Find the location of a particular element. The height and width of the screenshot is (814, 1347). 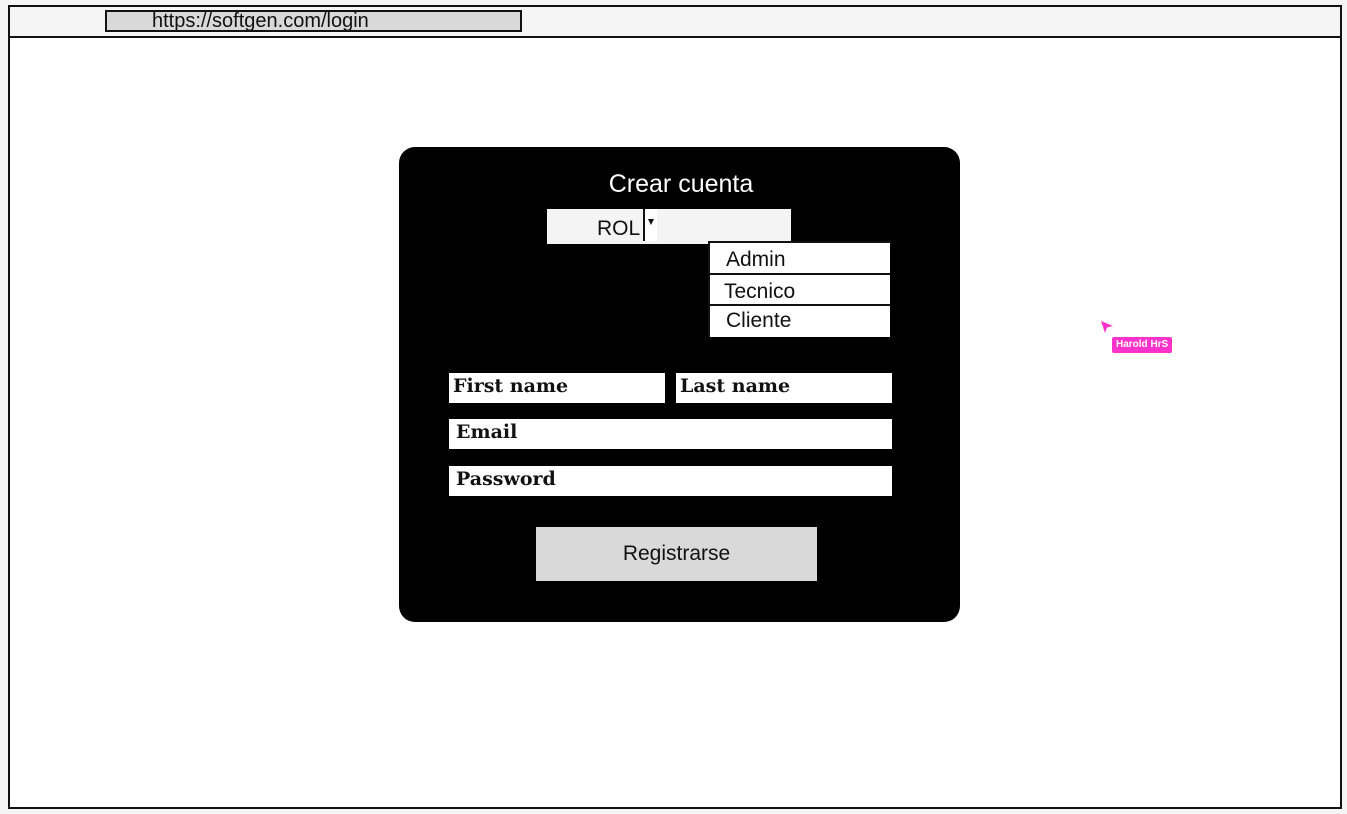

role-dropdown-menu: Admin Tecnico Cliente is located at coordinates (800, 289).